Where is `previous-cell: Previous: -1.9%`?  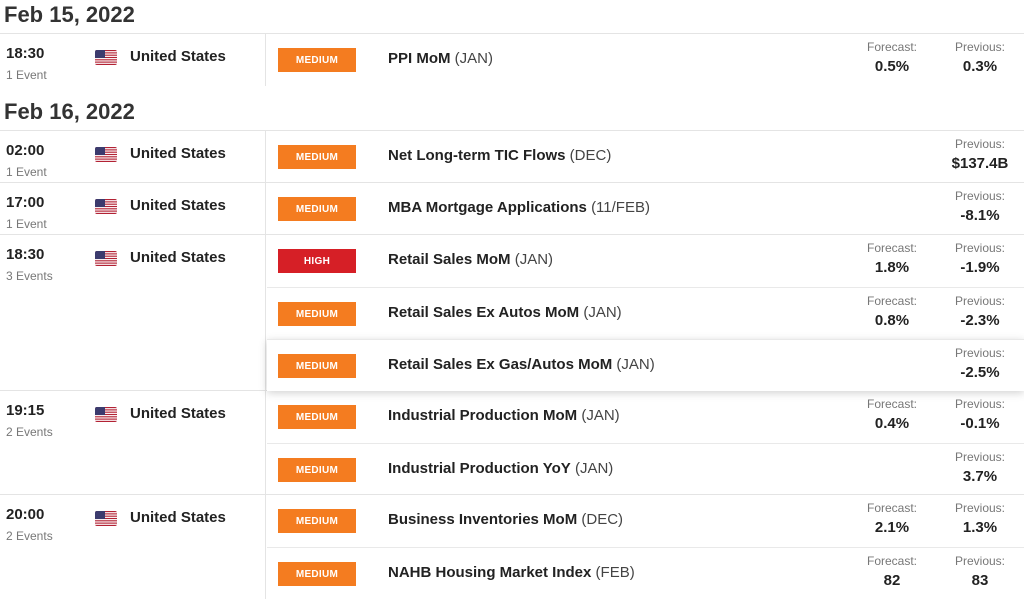
previous-cell: Previous: -1.9% is located at coordinates (980, 258).